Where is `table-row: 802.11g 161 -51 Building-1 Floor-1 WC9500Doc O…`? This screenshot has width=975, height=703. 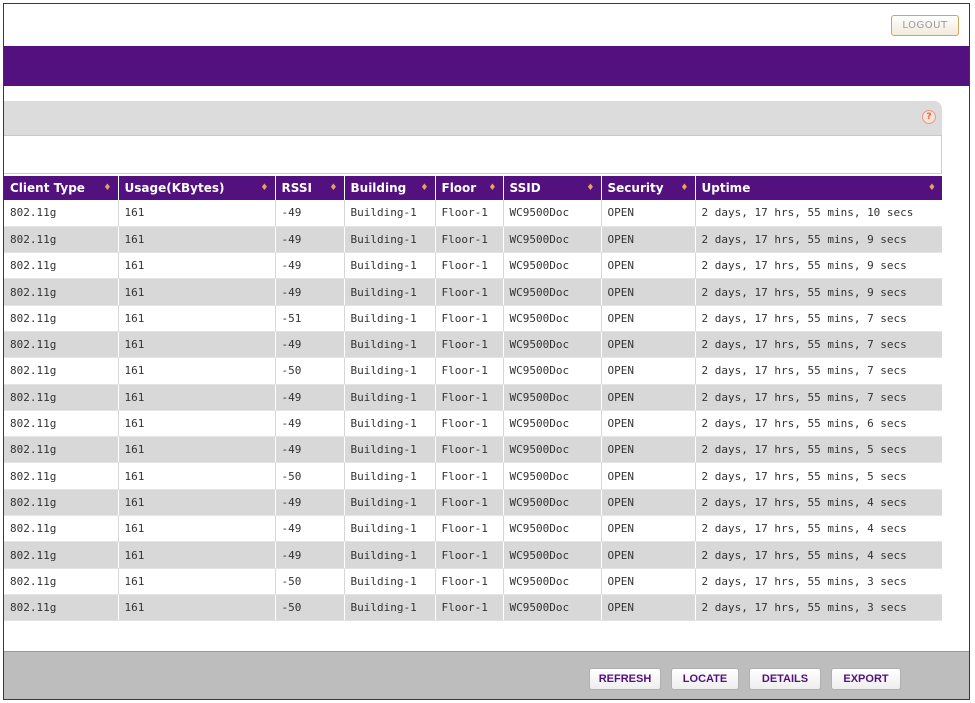
table-row: 802.11g 161 -51 Building-1 Floor-1 WC9500Doc O… is located at coordinates (473, 318).